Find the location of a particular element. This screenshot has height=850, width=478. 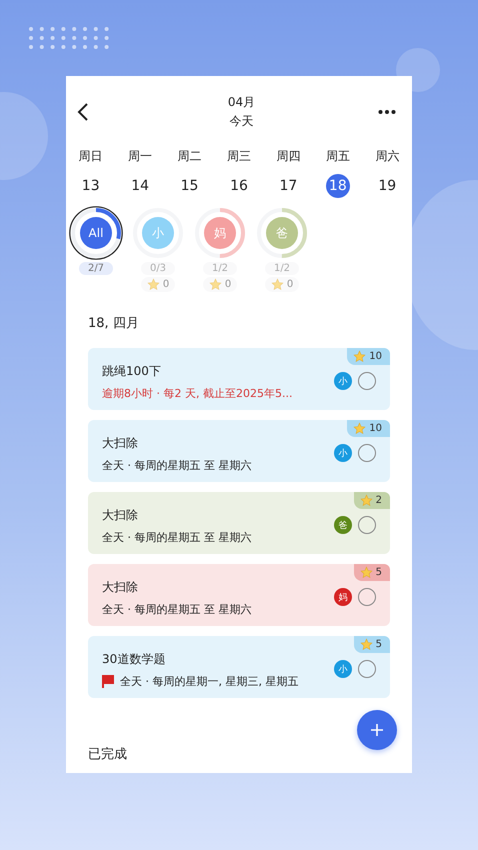

weekday-label: 周日 is located at coordinates (90, 156).